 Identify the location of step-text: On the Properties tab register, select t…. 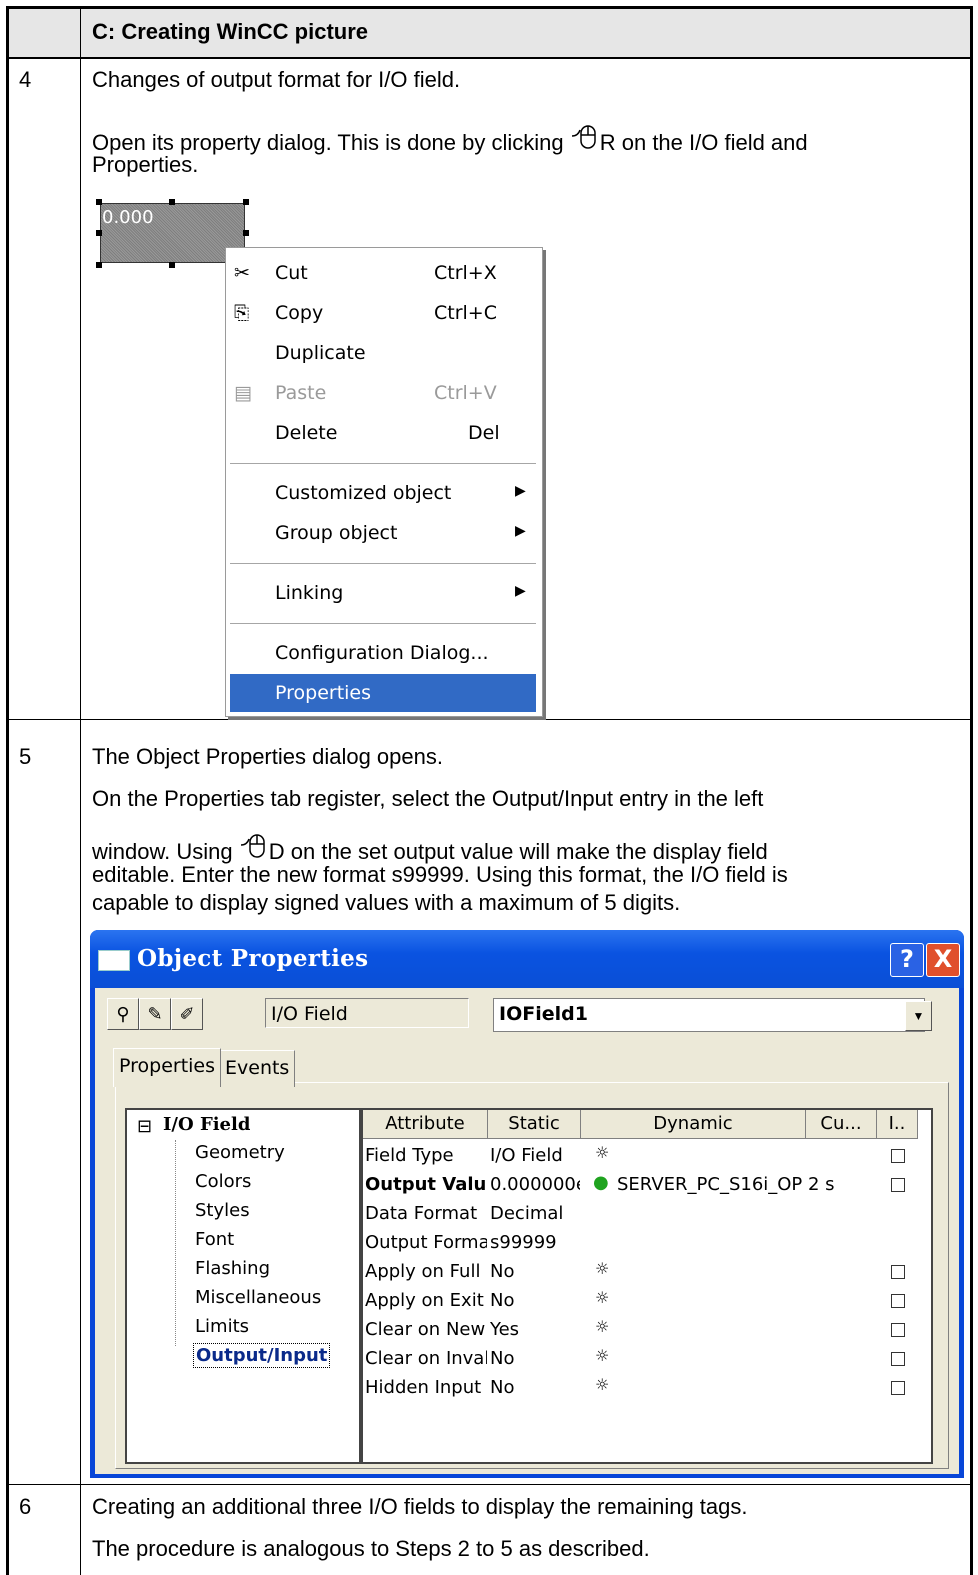
(428, 798).